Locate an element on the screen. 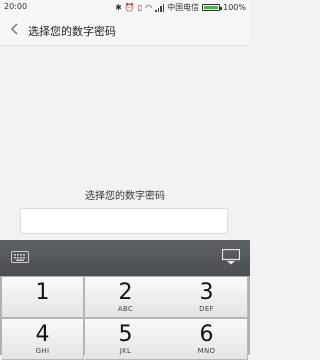 This screenshot has height=360, width=320. status-icons: ✱ ⏰ ▯ ◠ 中国电信 100% is located at coordinates (180, 7).